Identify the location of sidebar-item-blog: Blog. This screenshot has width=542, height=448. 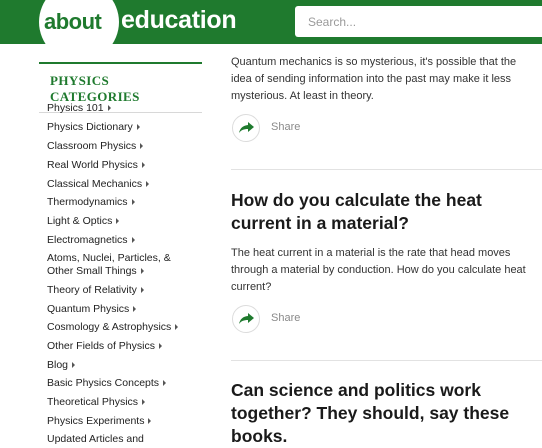
(61, 365).